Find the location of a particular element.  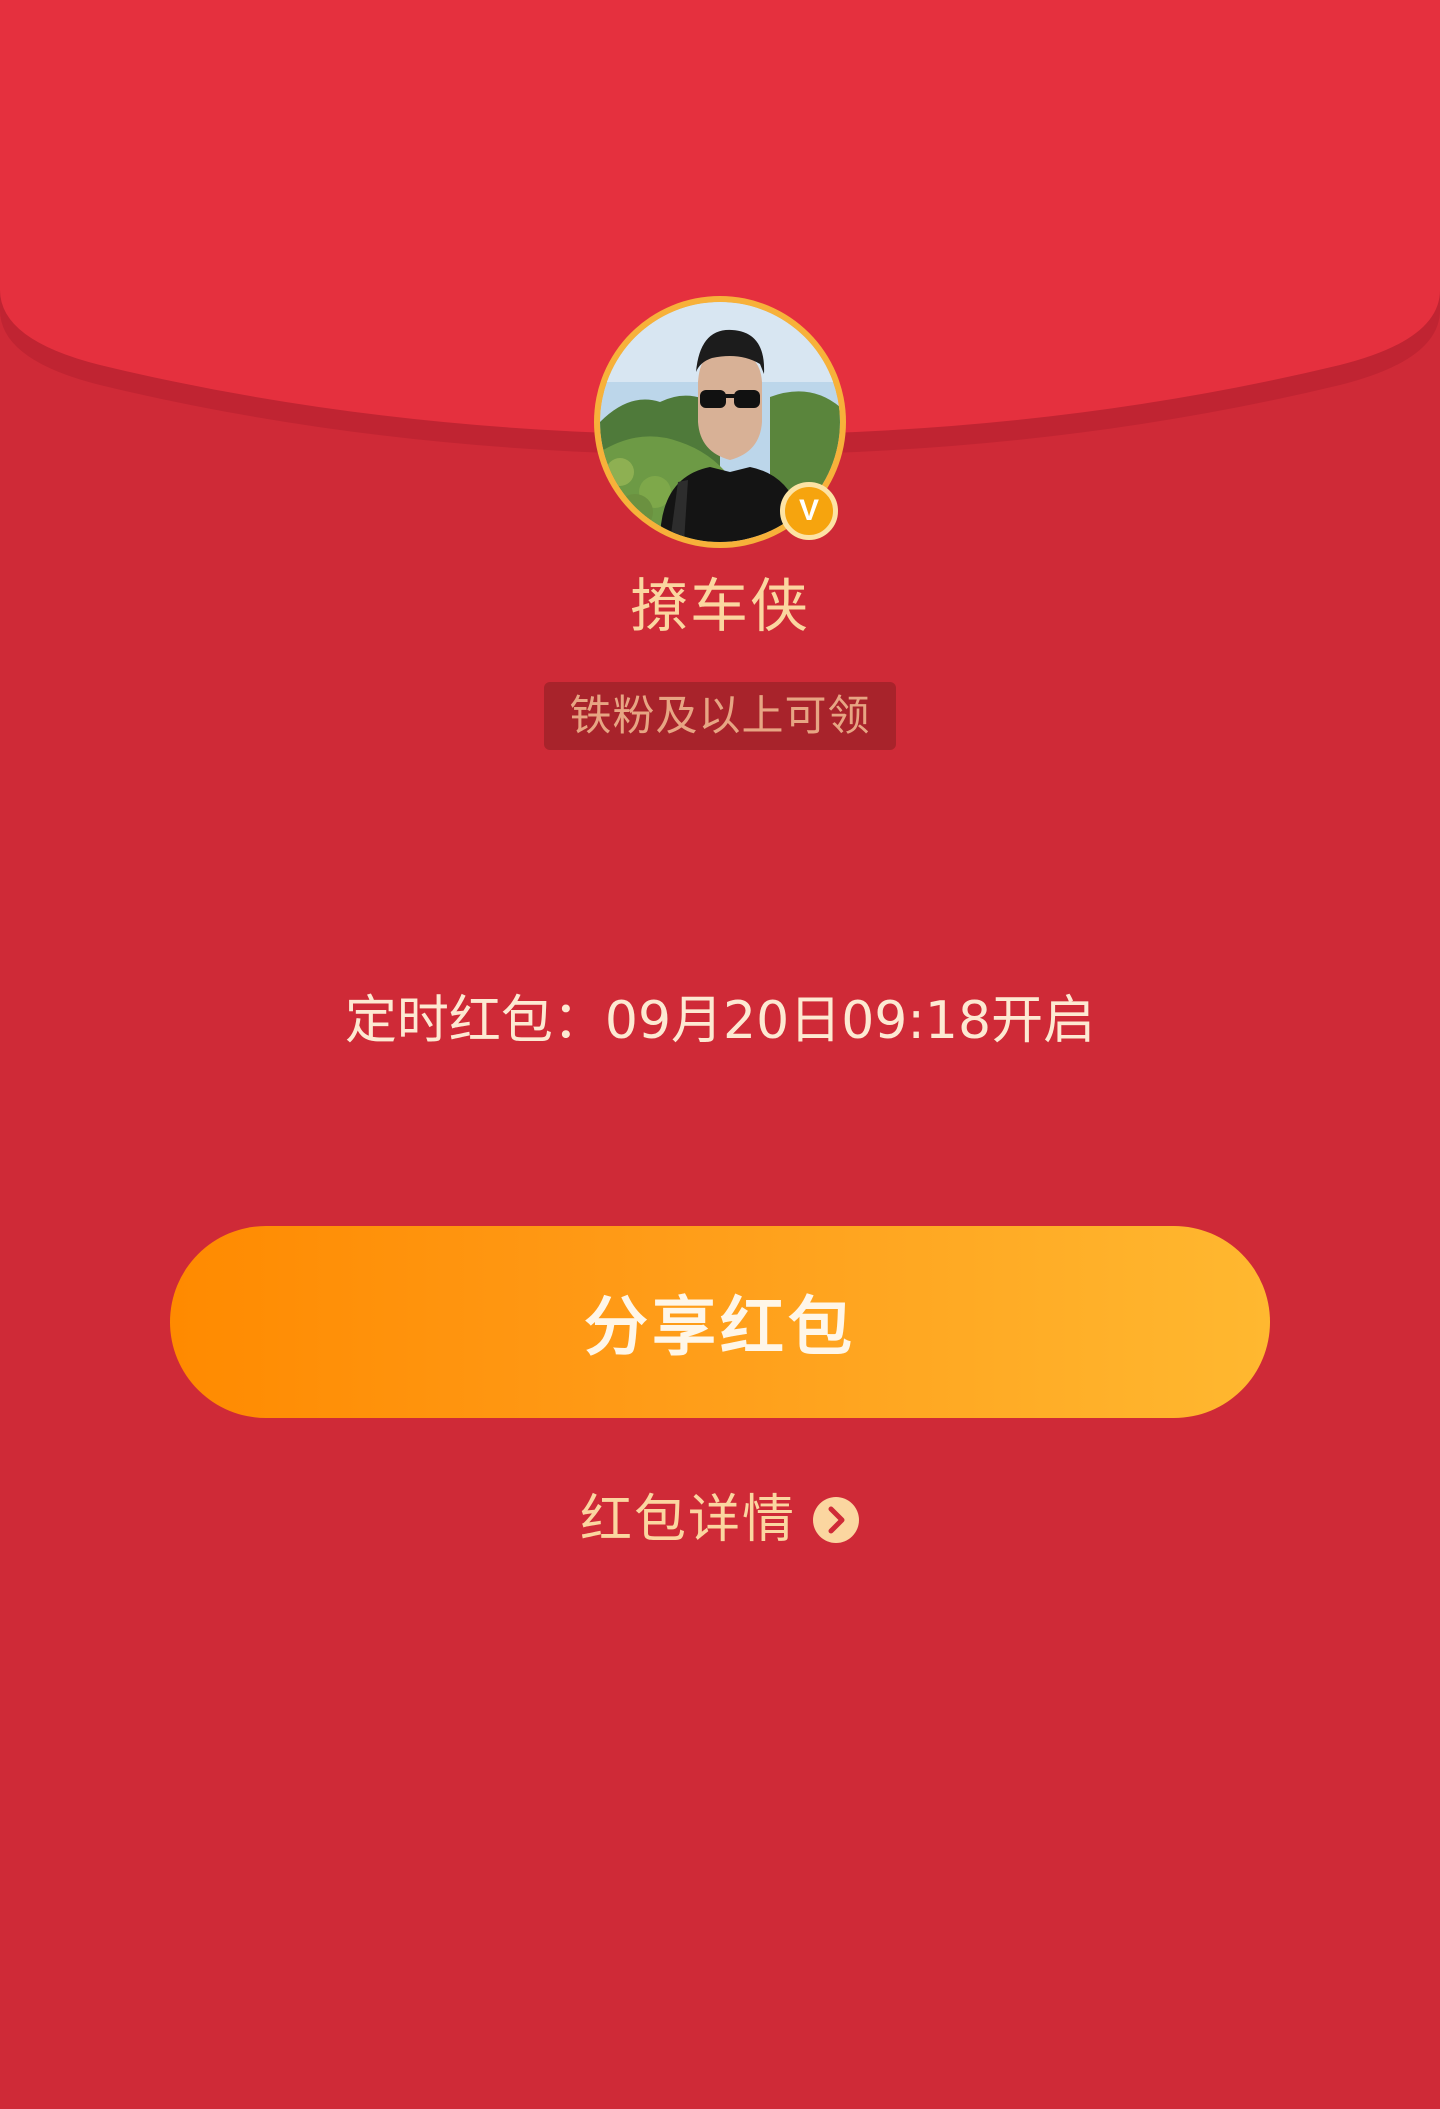

details-label: 红包详情 is located at coordinates (687, 1520).